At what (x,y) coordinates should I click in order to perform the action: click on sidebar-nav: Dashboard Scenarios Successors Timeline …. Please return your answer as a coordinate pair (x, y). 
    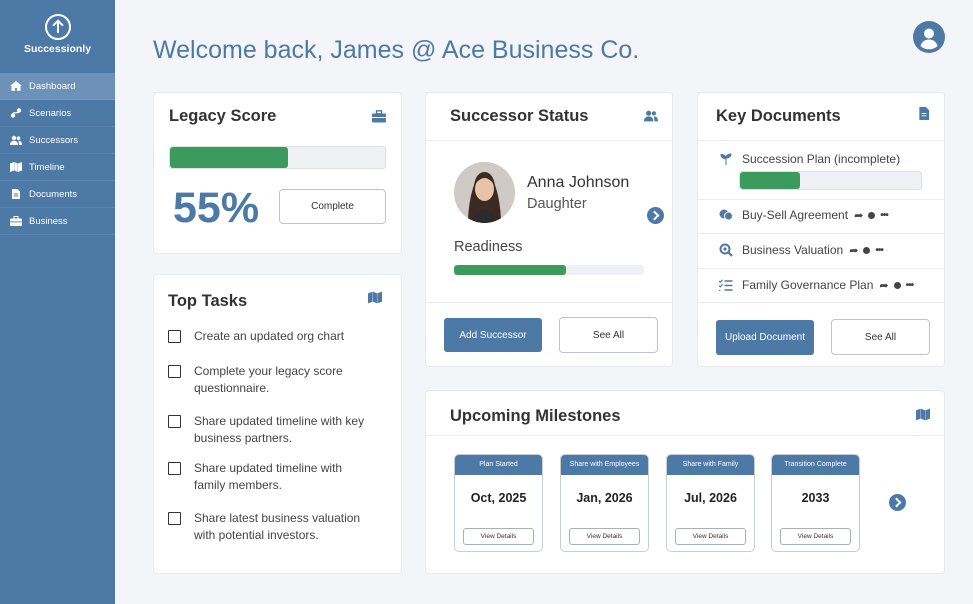
    Looking at the image, I should click on (57, 154).